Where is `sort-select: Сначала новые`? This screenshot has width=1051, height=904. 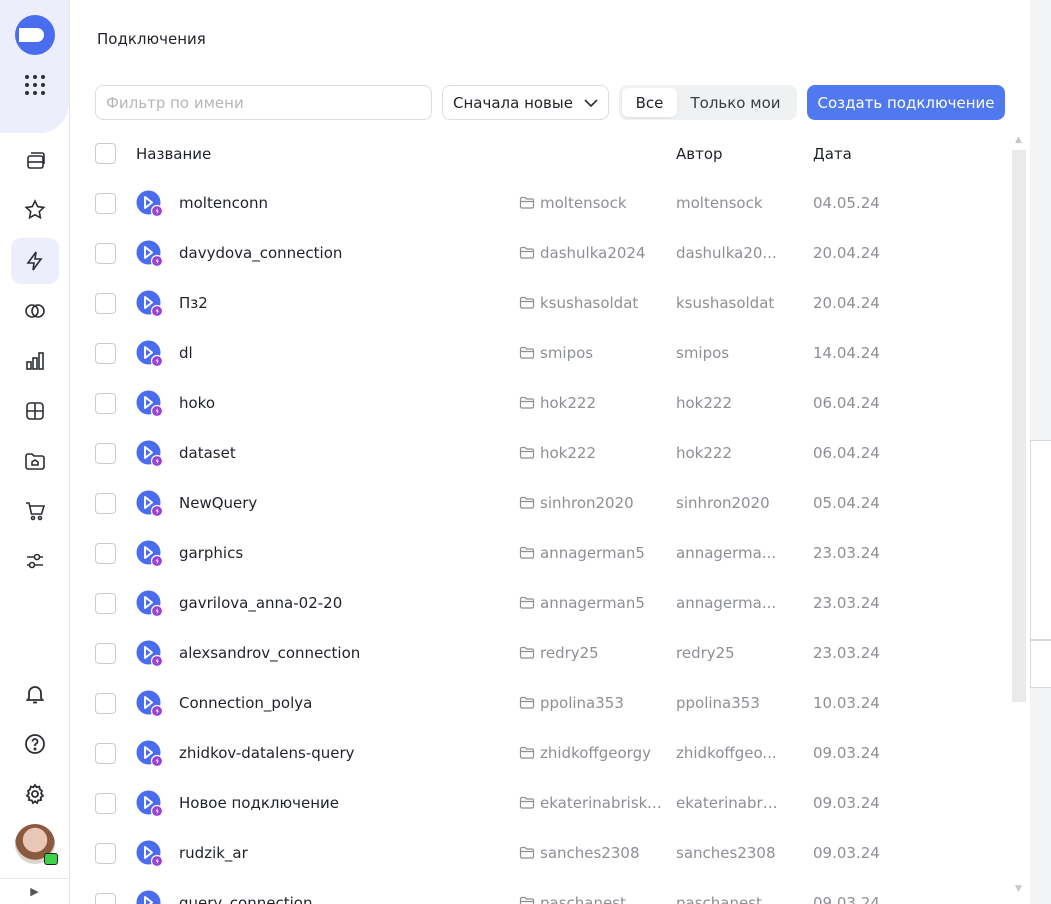 sort-select: Сначала новые is located at coordinates (525, 102).